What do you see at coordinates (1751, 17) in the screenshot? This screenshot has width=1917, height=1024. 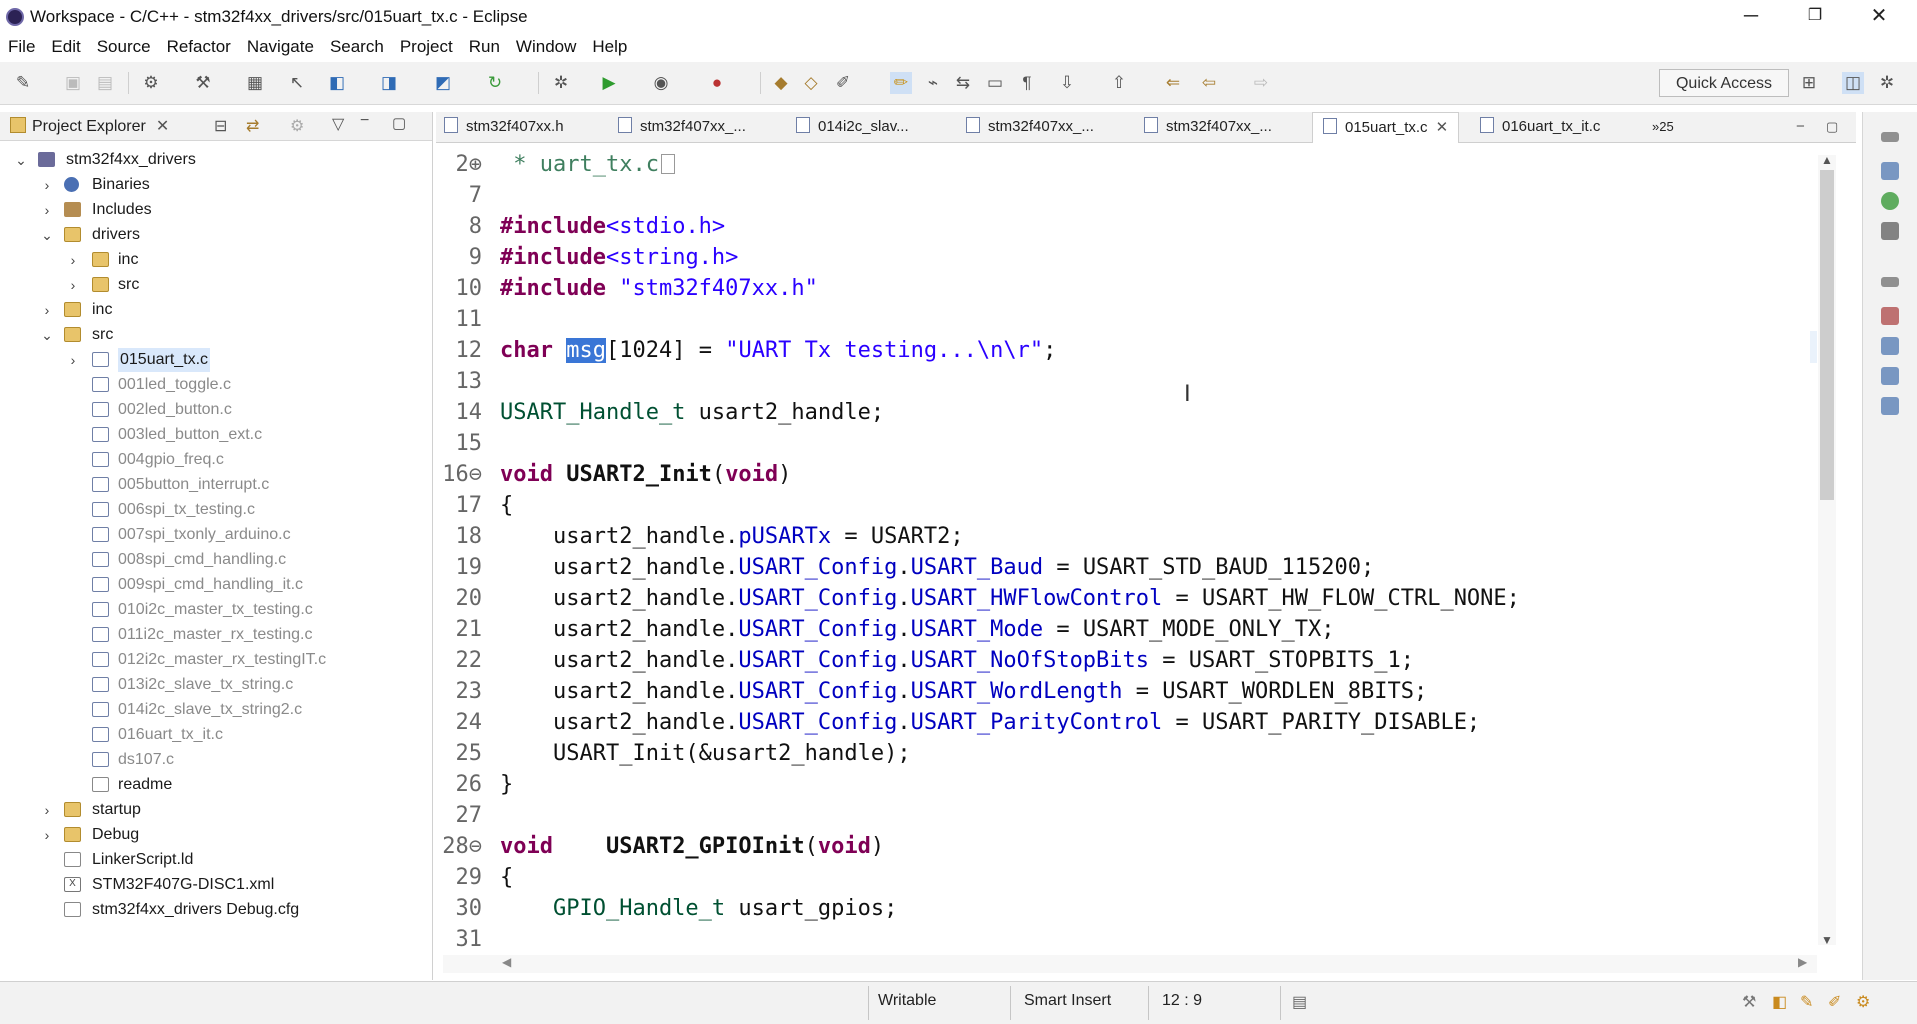 I see `minimize-button: ─` at bounding box center [1751, 17].